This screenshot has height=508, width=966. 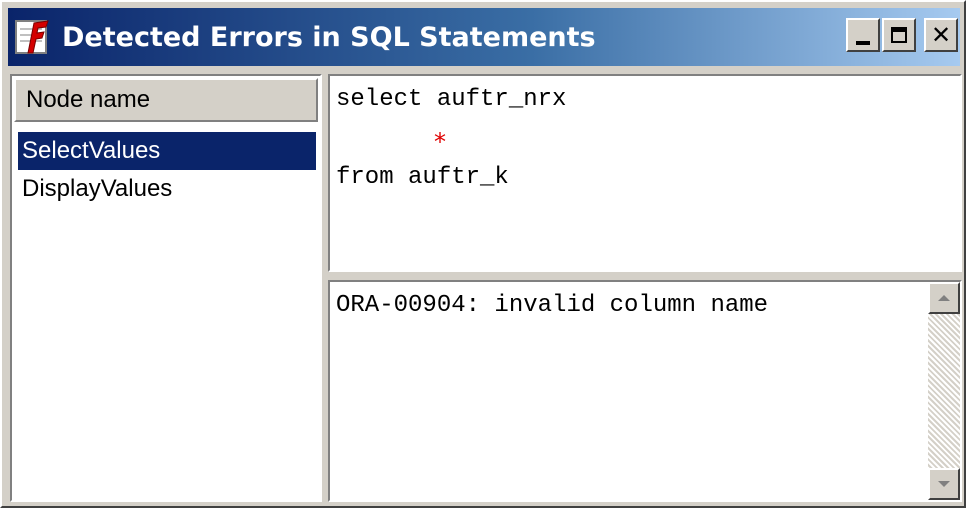 What do you see at coordinates (451, 99) in the screenshot?
I see `sql-line: select auftr_nrx` at bounding box center [451, 99].